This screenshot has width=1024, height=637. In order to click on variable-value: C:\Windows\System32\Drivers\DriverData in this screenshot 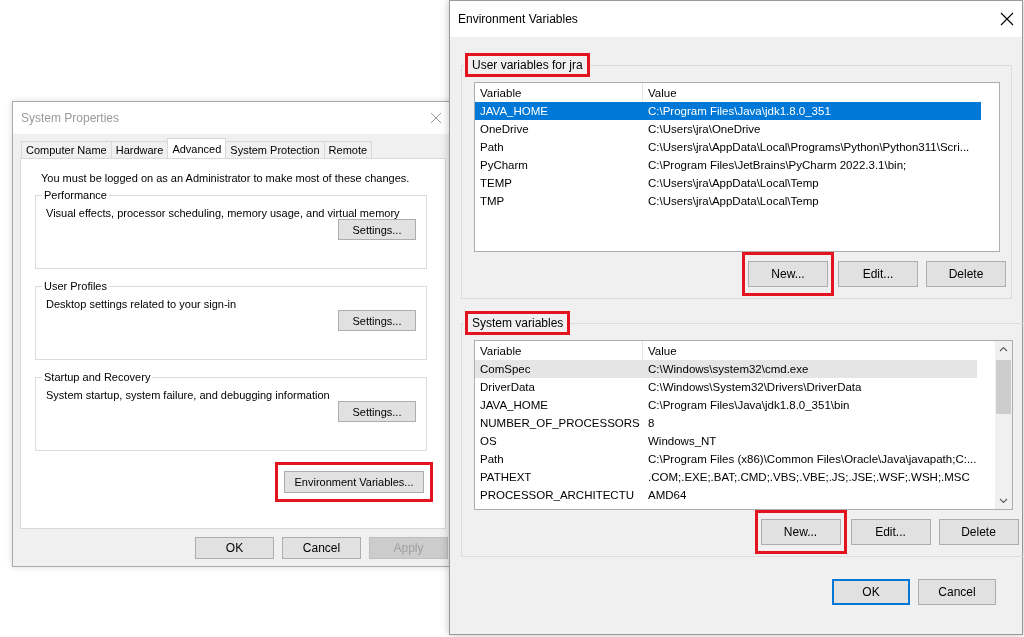, I will do `click(754, 387)`.